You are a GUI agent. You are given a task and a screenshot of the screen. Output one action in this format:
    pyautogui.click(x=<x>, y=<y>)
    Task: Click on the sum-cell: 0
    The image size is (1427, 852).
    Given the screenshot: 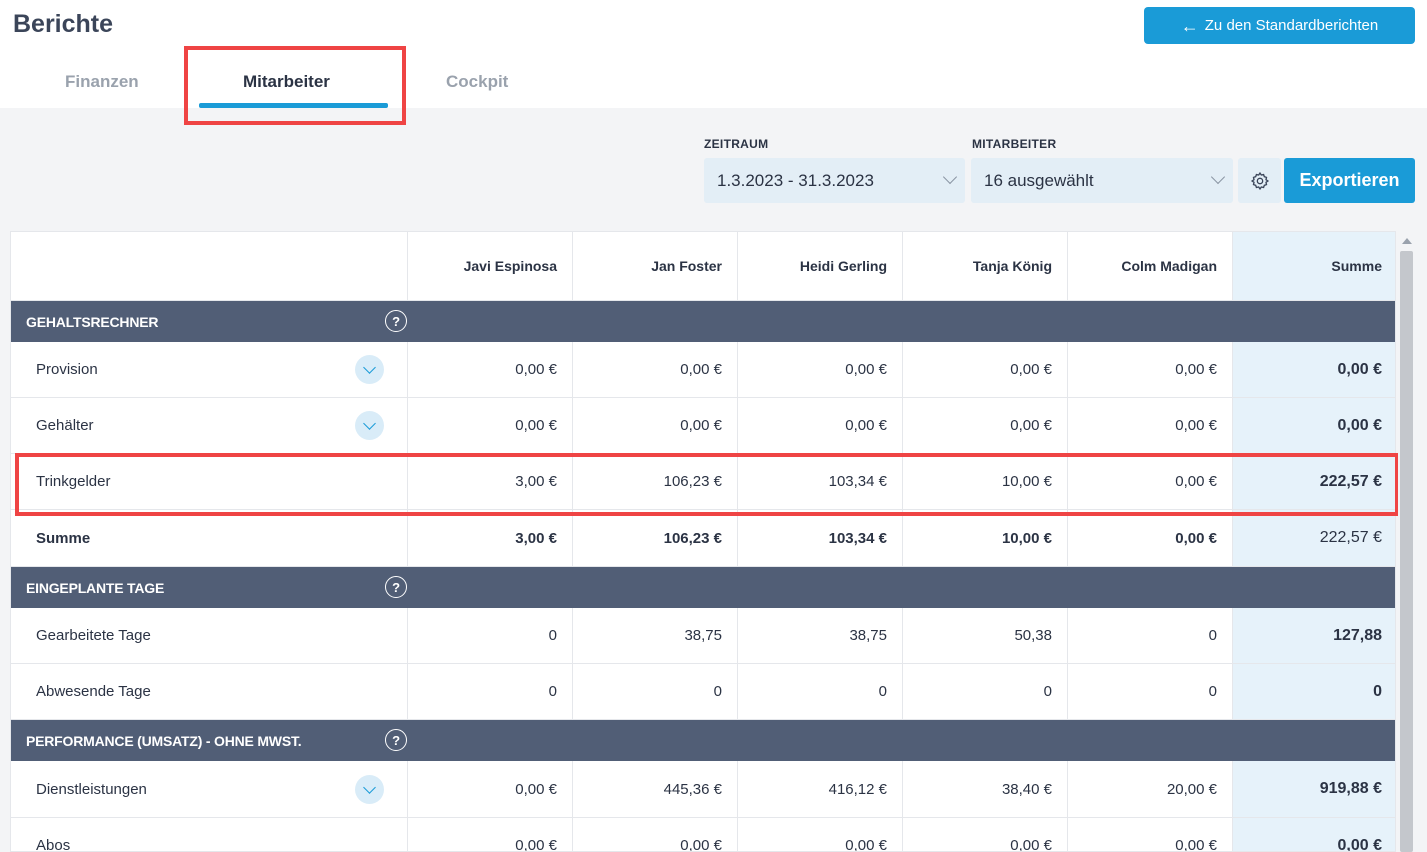 What is the action you would take?
    pyautogui.click(x=1314, y=691)
    